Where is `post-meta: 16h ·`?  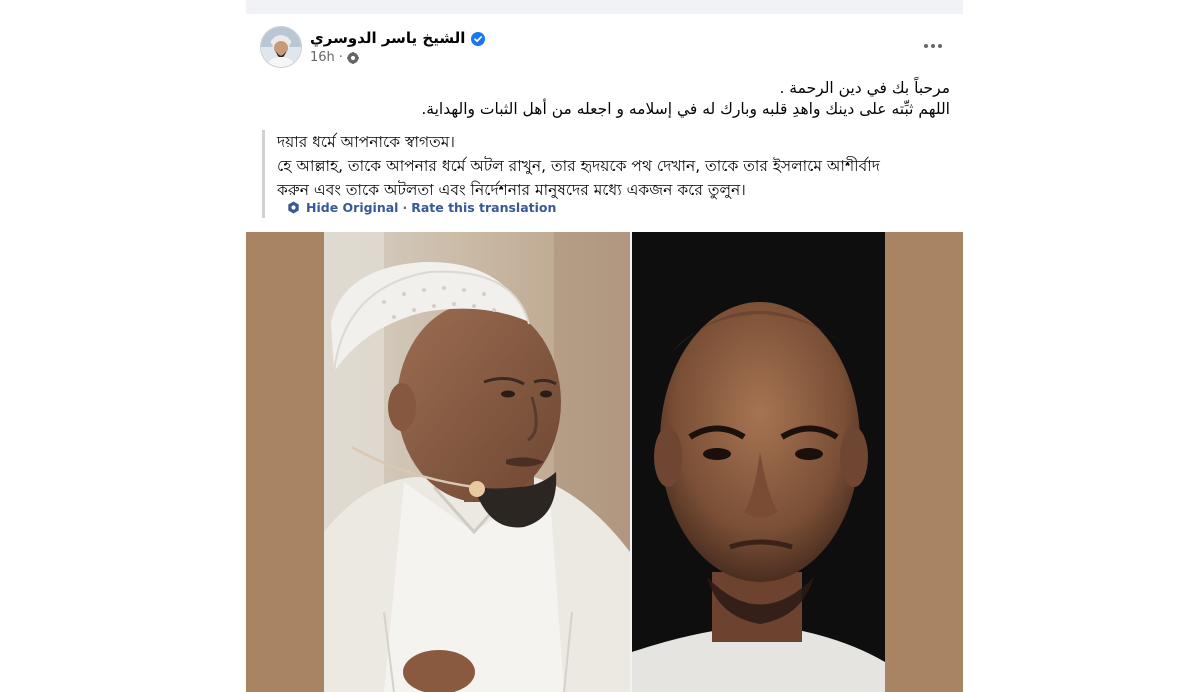
post-meta: 16h · is located at coordinates (334, 57).